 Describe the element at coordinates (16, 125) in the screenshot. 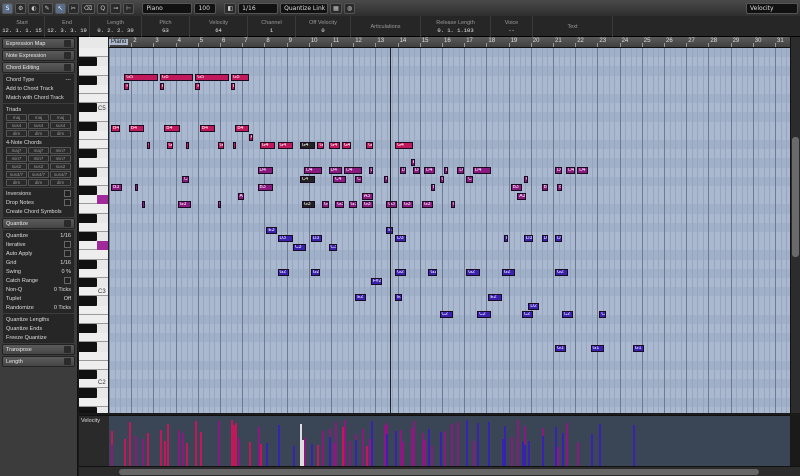

I see `chord-button-sus4: sus4` at that location.